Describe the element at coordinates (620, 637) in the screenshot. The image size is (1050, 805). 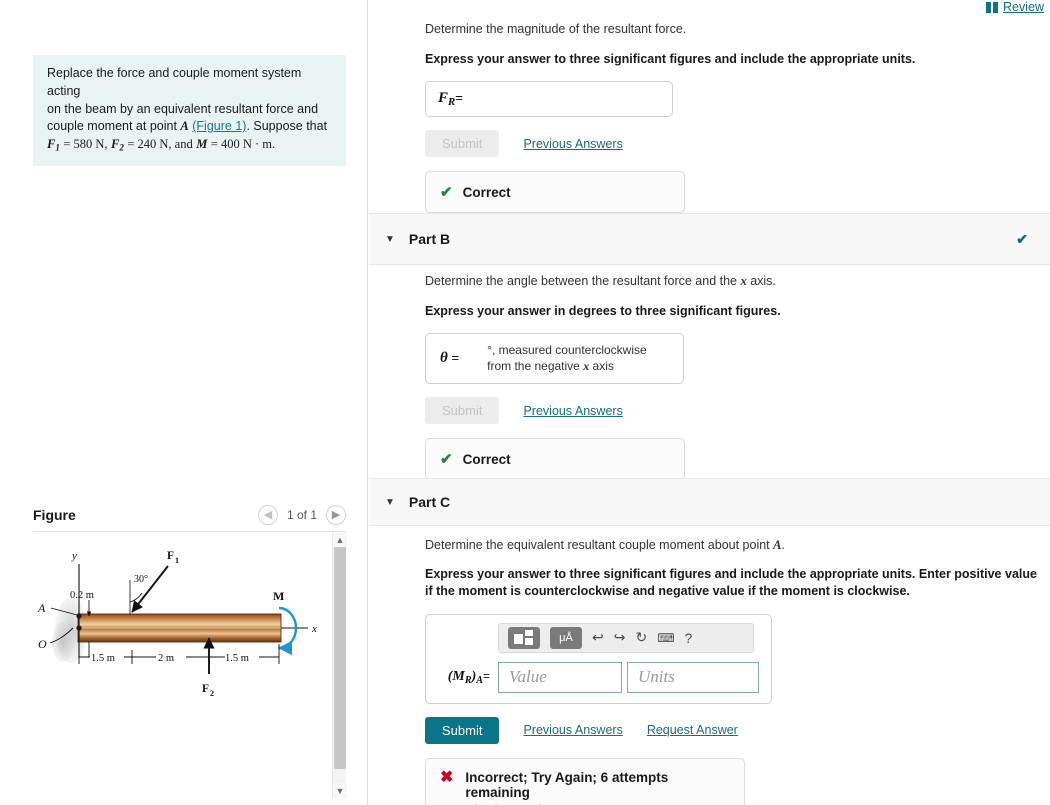
I see `redo-arrow-icon: ↪` at that location.